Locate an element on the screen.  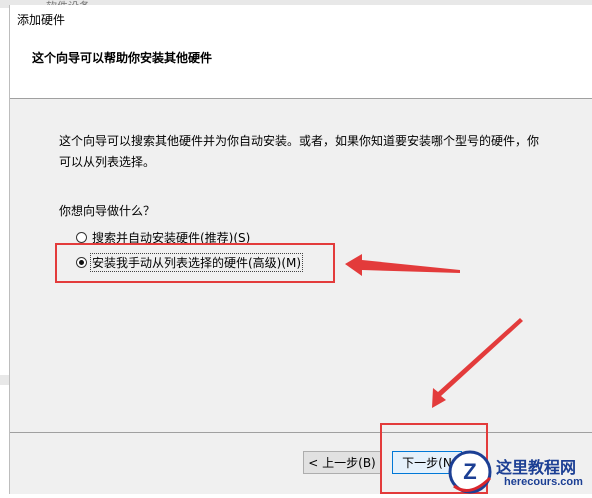
radio-manual-install: 安装我手动从列表选择的硬件(高级)(M) is located at coordinates (190, 262).